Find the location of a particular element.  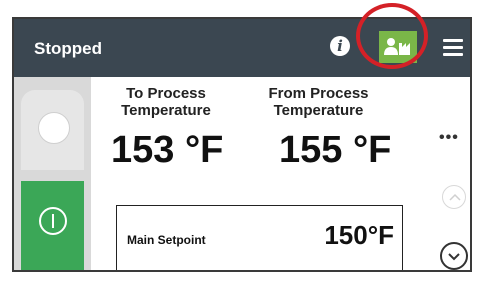

from-process-label: From Process Temperature is located at coordinates (318, 102).